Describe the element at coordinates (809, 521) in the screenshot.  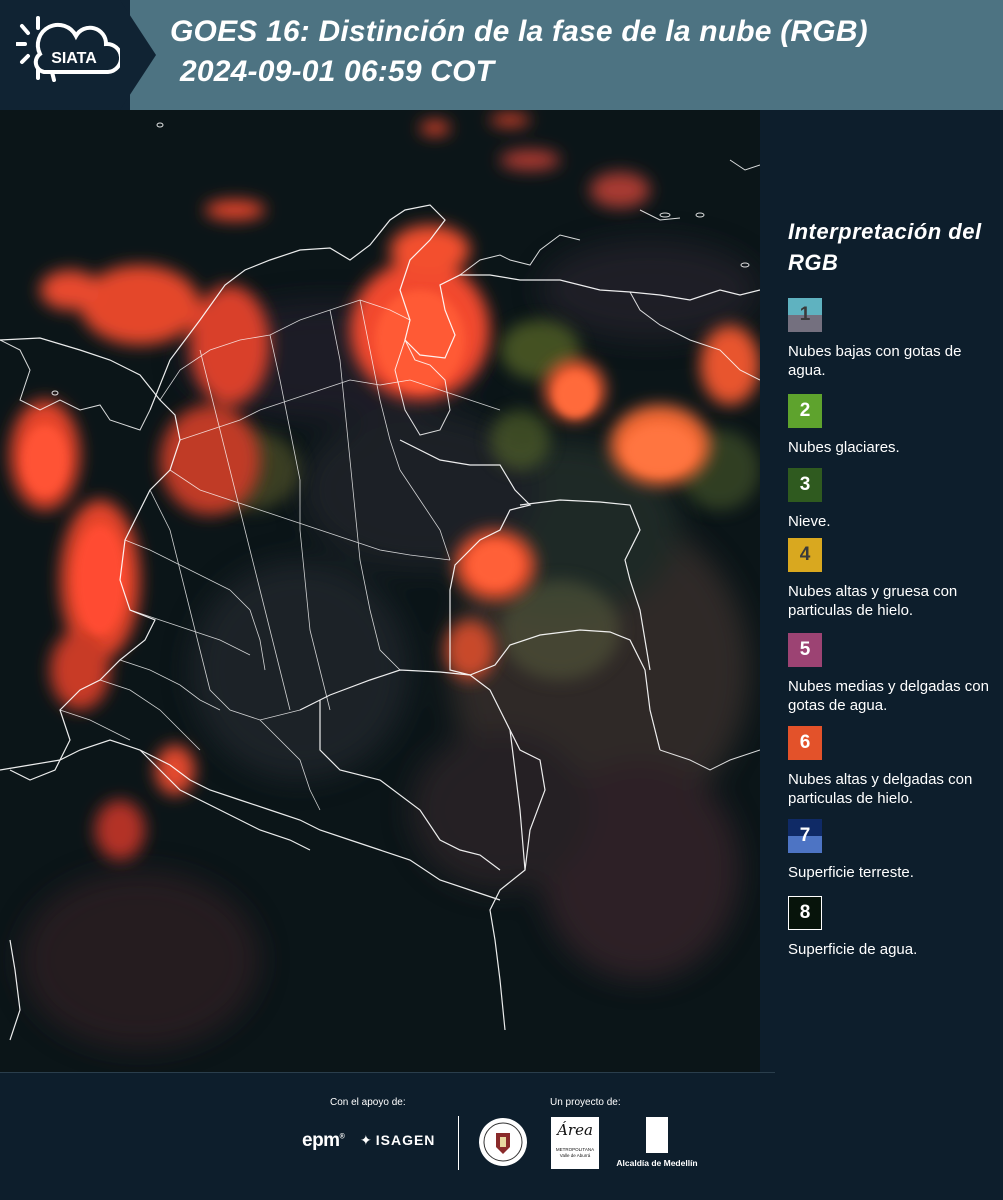
I see `legend-label-3: Nieve.` at that location.